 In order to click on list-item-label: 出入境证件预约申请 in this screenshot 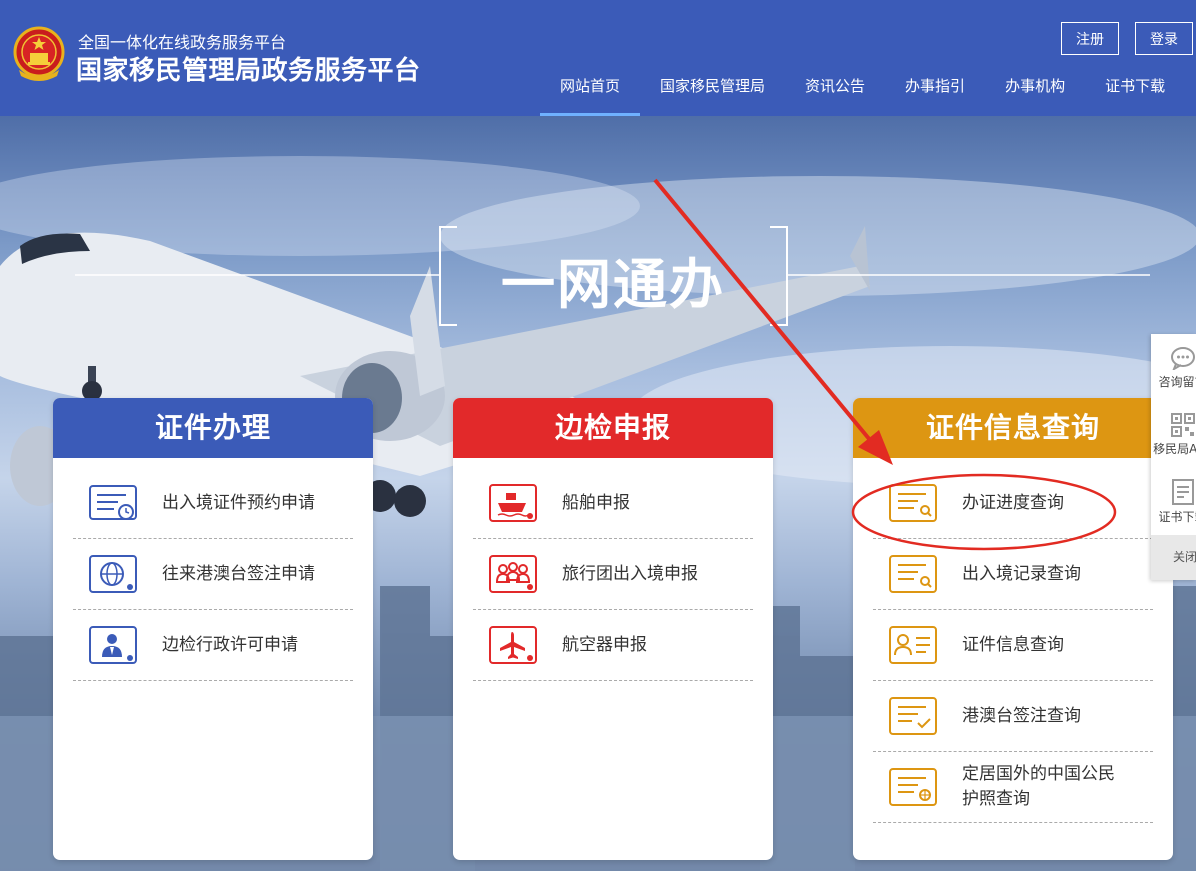, I will do `click(238, 502)`.